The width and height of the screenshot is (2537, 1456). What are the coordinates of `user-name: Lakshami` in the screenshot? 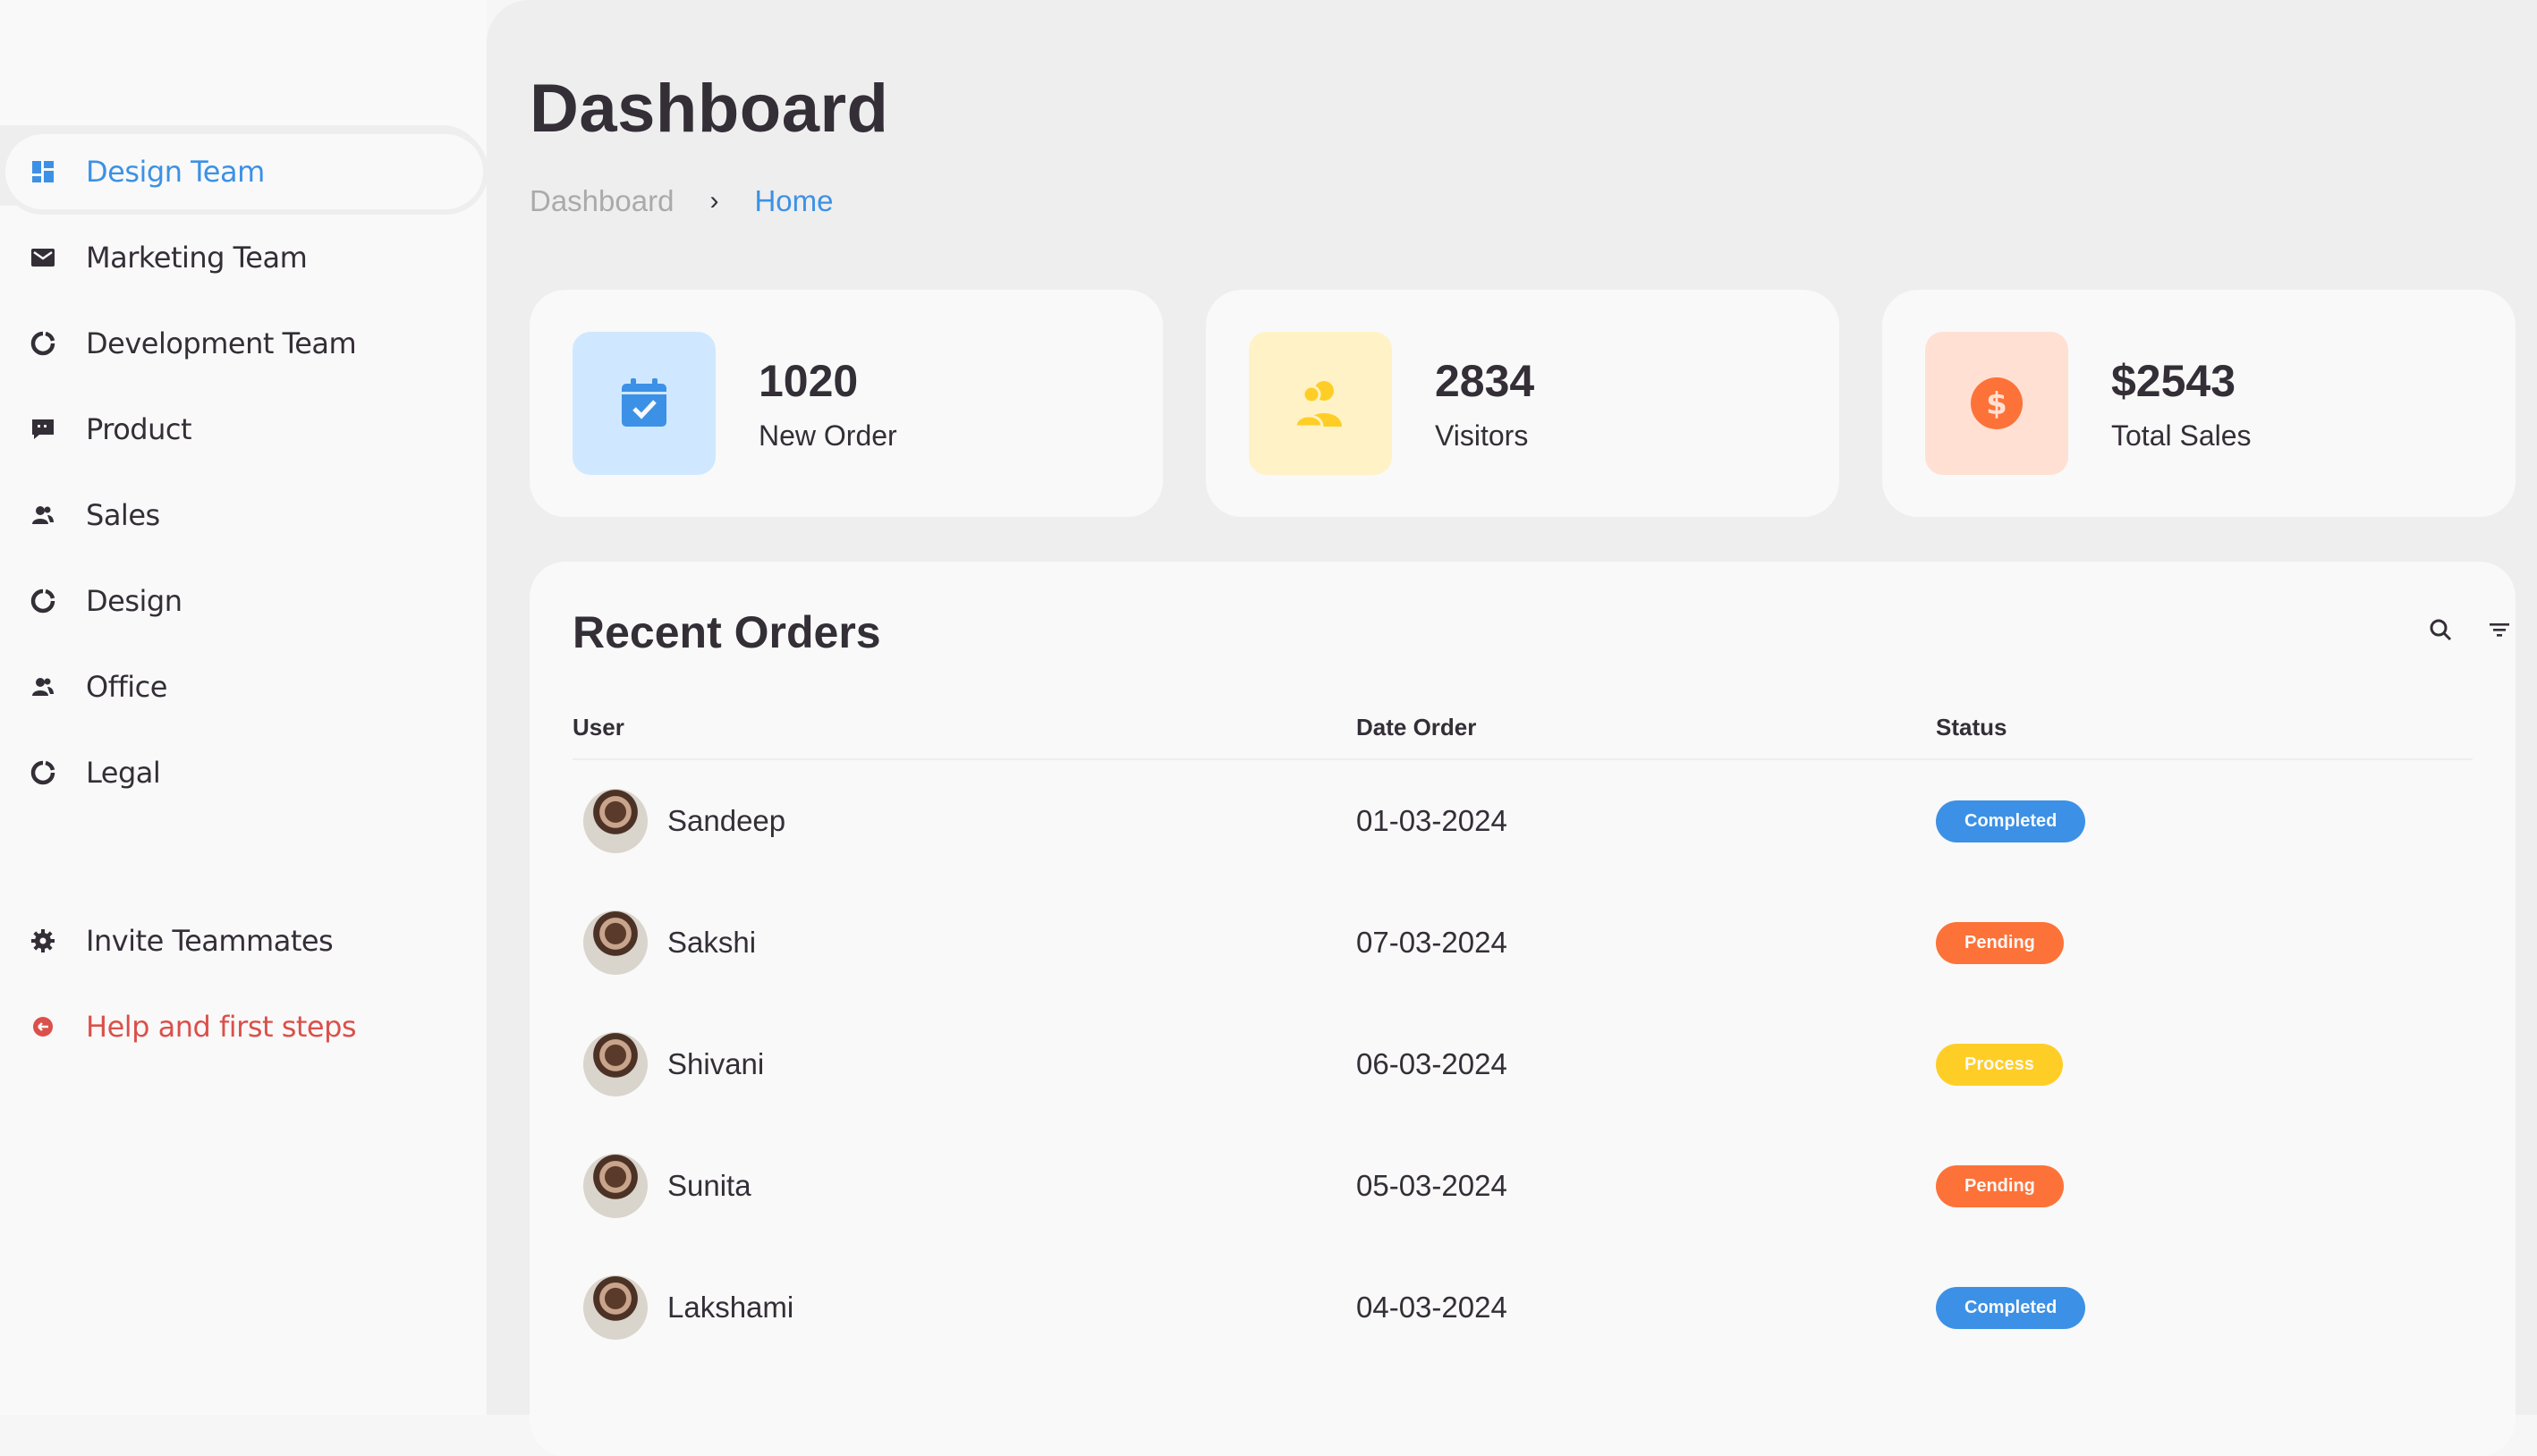 It's located at (730, 1307).